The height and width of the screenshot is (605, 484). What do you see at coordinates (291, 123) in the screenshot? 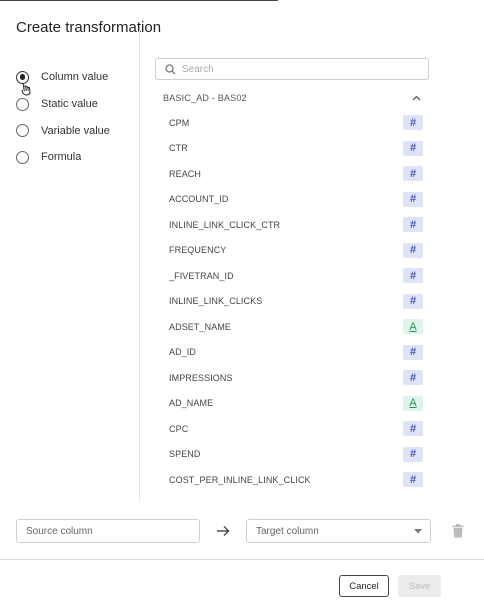
I see `column-list-item: CPM #` at bounding box center [291, 123].